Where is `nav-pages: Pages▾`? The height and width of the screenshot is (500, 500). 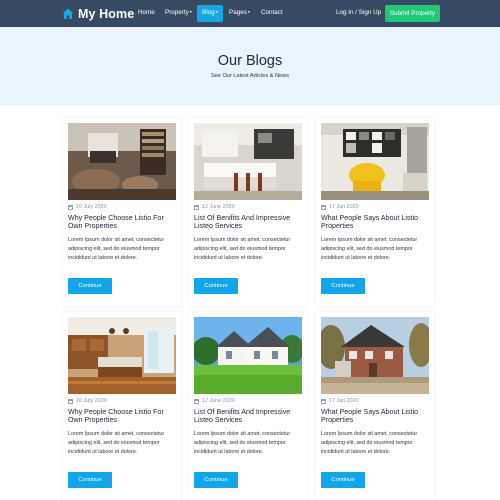
nav-pages: Pages▾ is located at coordinates (239, 12).